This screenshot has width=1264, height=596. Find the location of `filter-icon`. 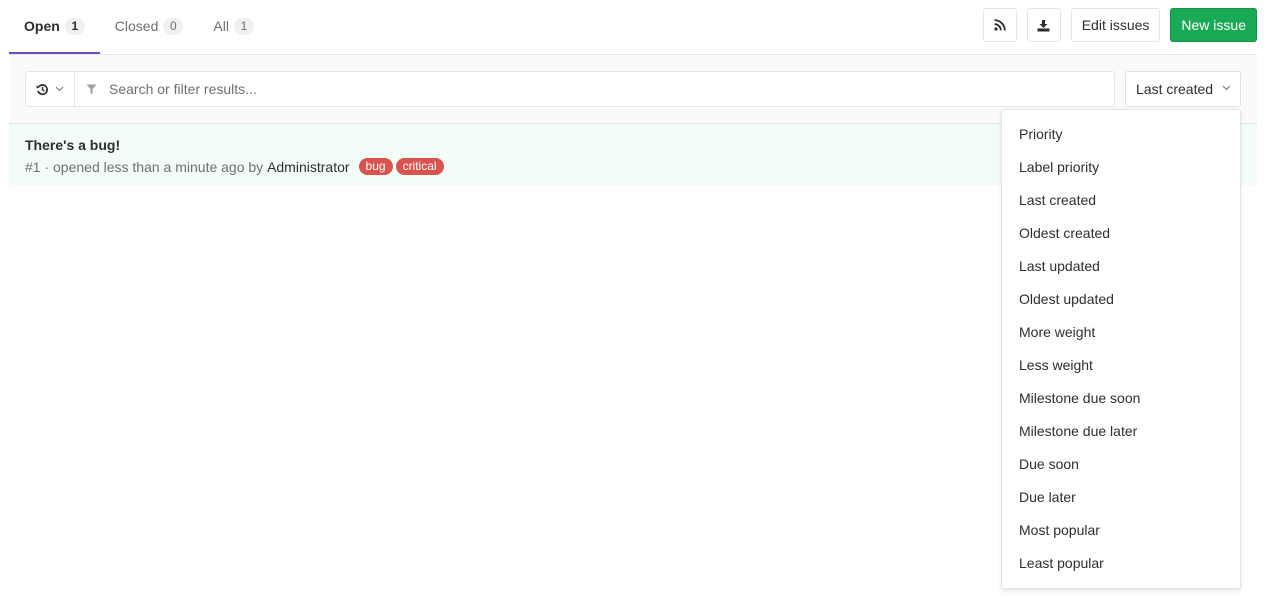

filter-icon is located at coordinates (91, 89).